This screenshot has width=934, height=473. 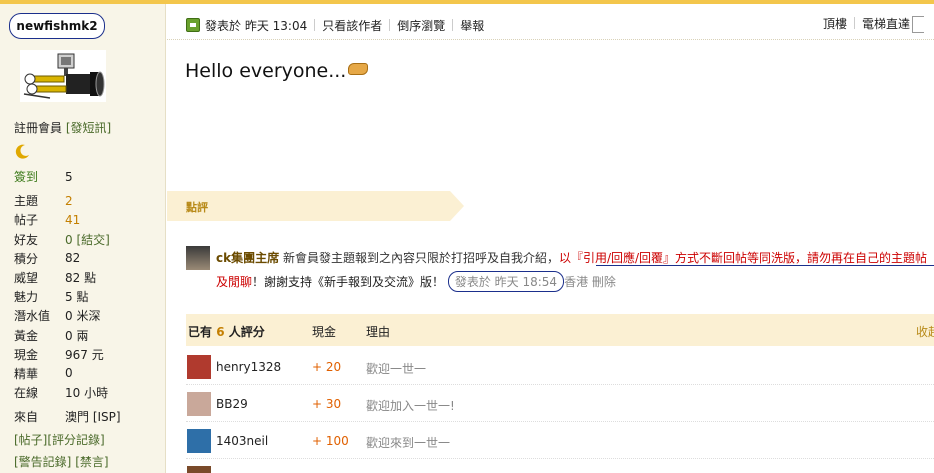 I want to click on member-role: 註冊會員 [發短訊], so click(x=62, y=127).